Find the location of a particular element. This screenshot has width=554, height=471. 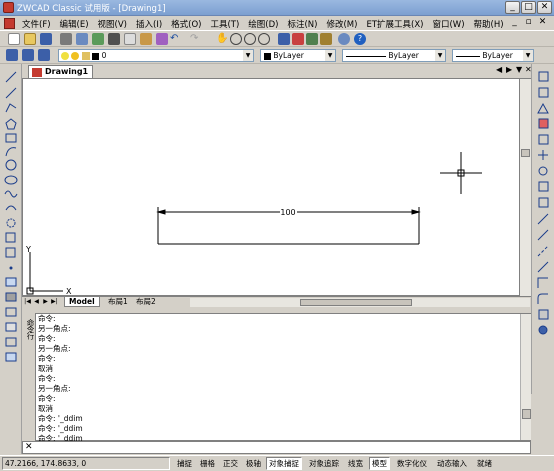

layer-manager-icon is located at coordinates (12, 55).